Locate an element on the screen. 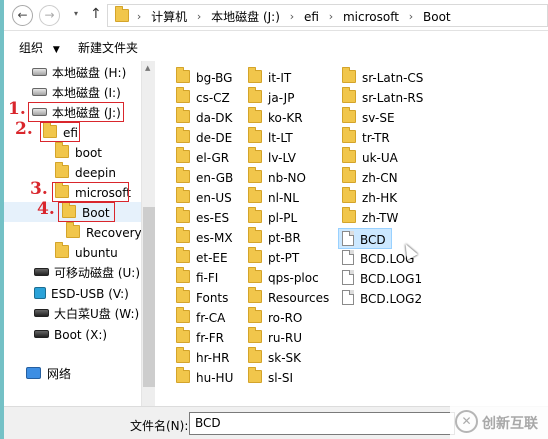  folder-item: ro-RO is located at coordinates (275, 317).